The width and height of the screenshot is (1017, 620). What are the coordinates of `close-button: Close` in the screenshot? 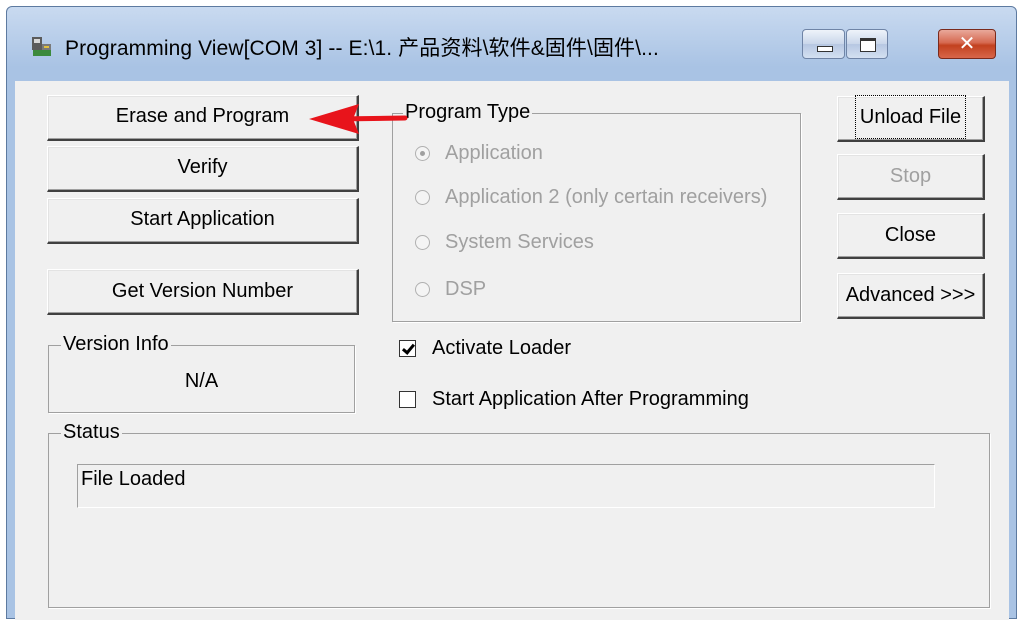 It's located at (911, 236).